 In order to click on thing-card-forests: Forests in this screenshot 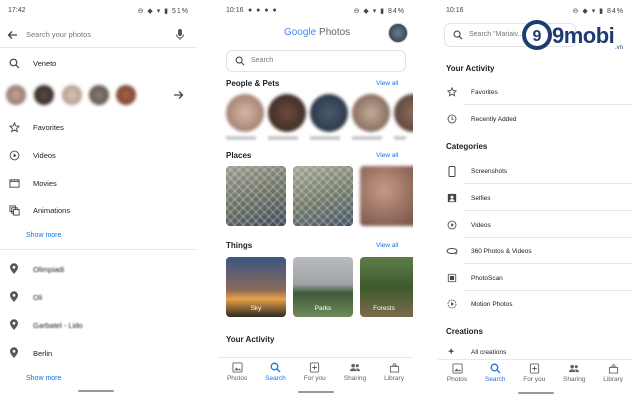, I will do `click(386, 287)`.